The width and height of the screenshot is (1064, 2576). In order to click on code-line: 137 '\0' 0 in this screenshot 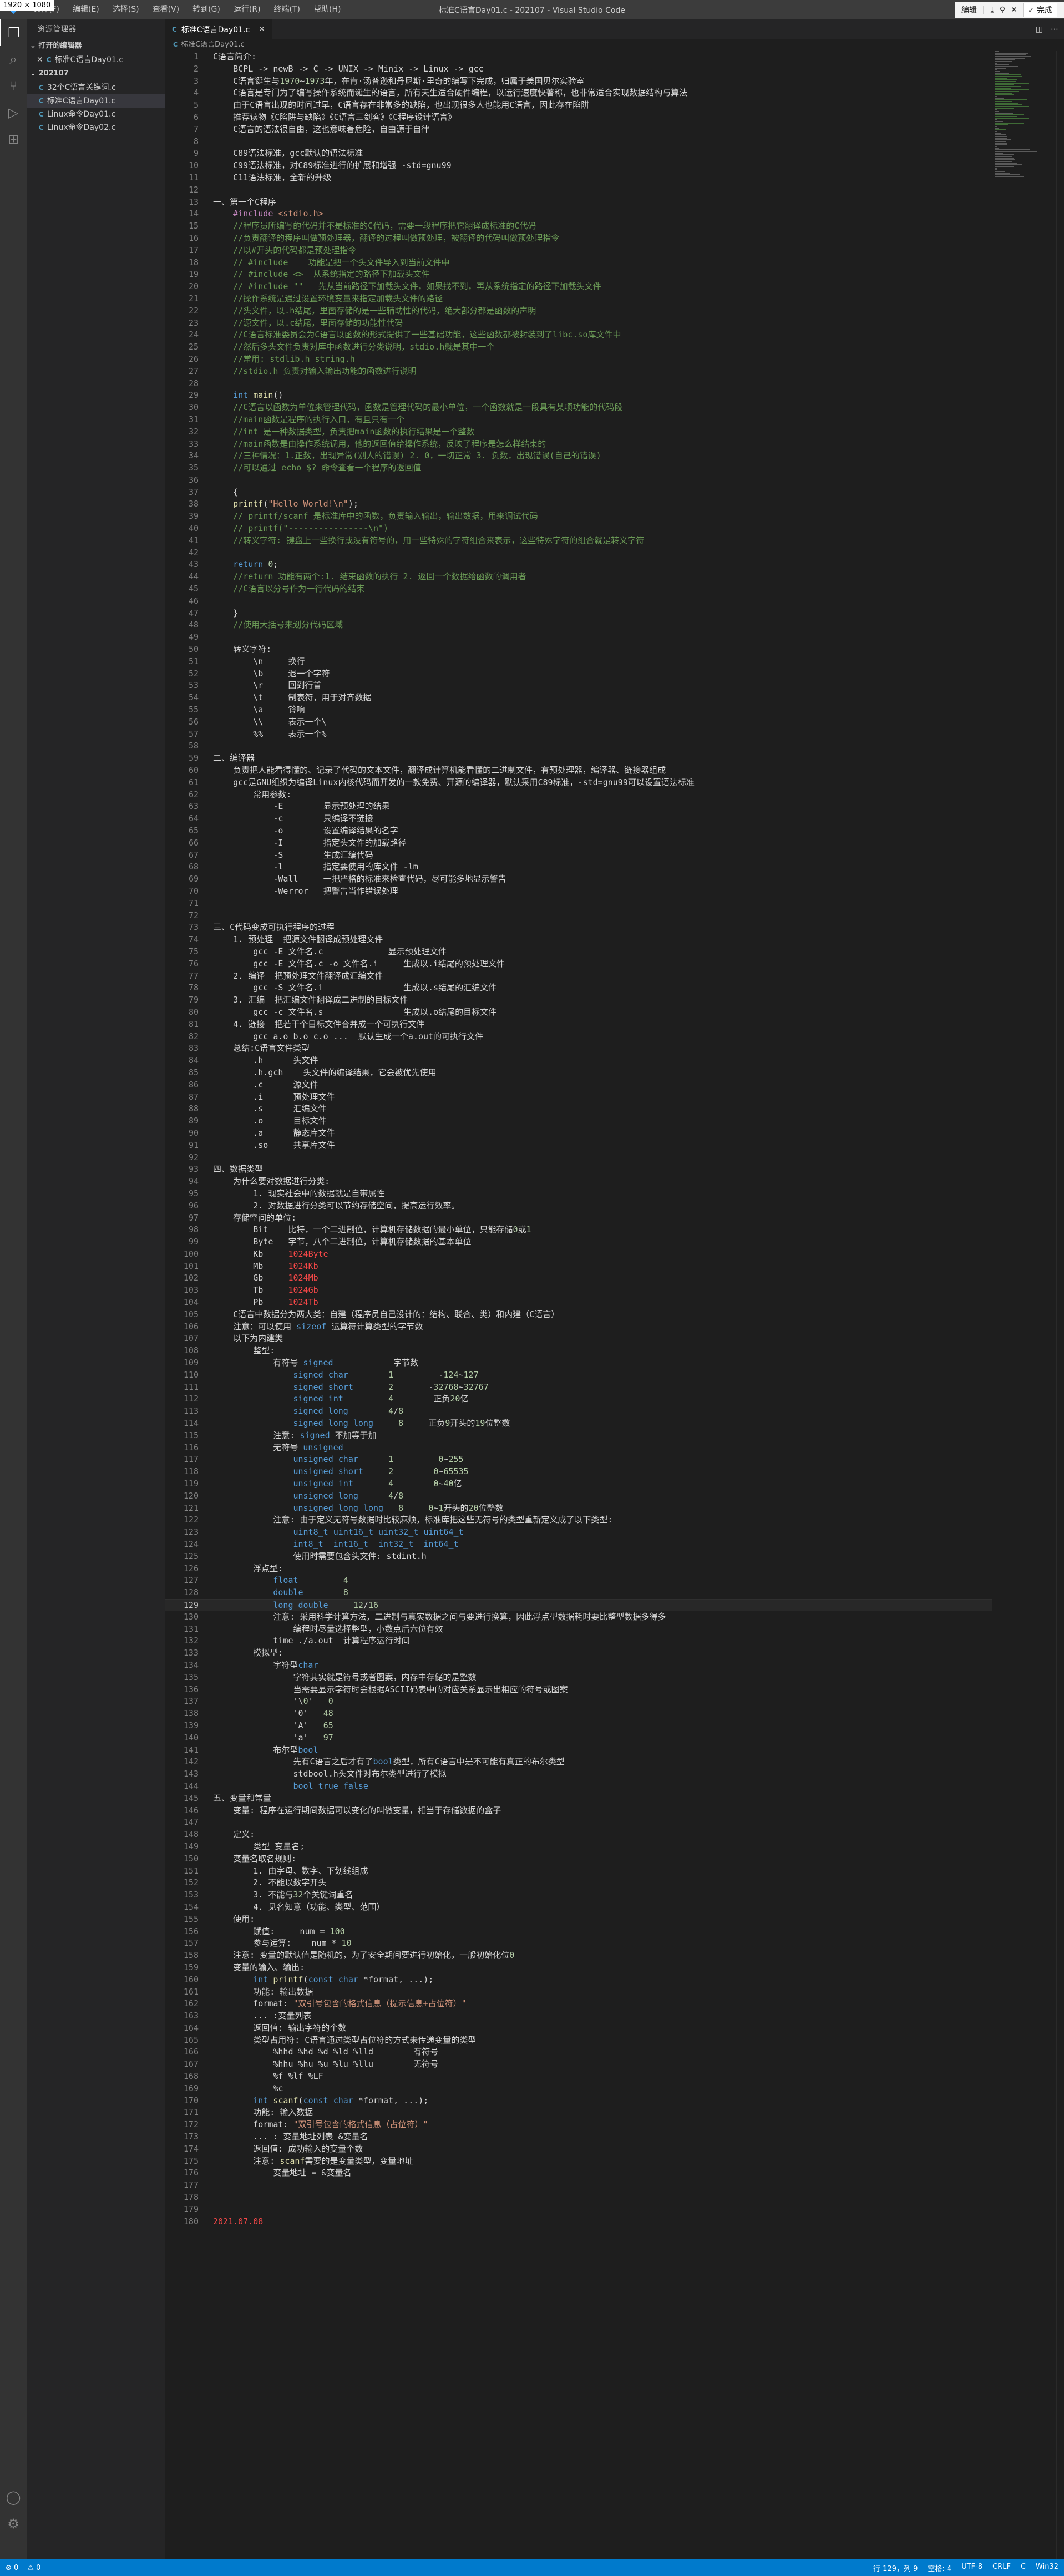, I will do `click(578, 1702)`.